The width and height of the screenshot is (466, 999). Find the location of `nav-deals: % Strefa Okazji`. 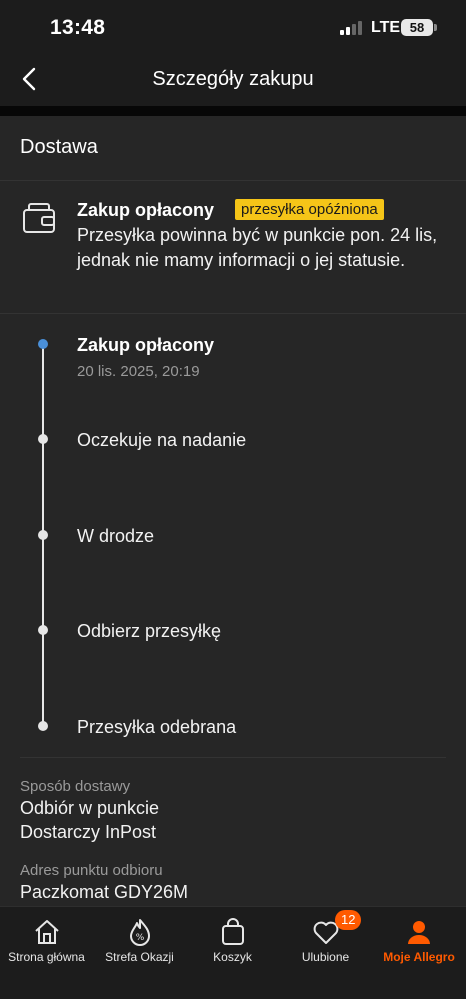

nav-deals: % Strefa Okazji is located at coordinates (139, 942).